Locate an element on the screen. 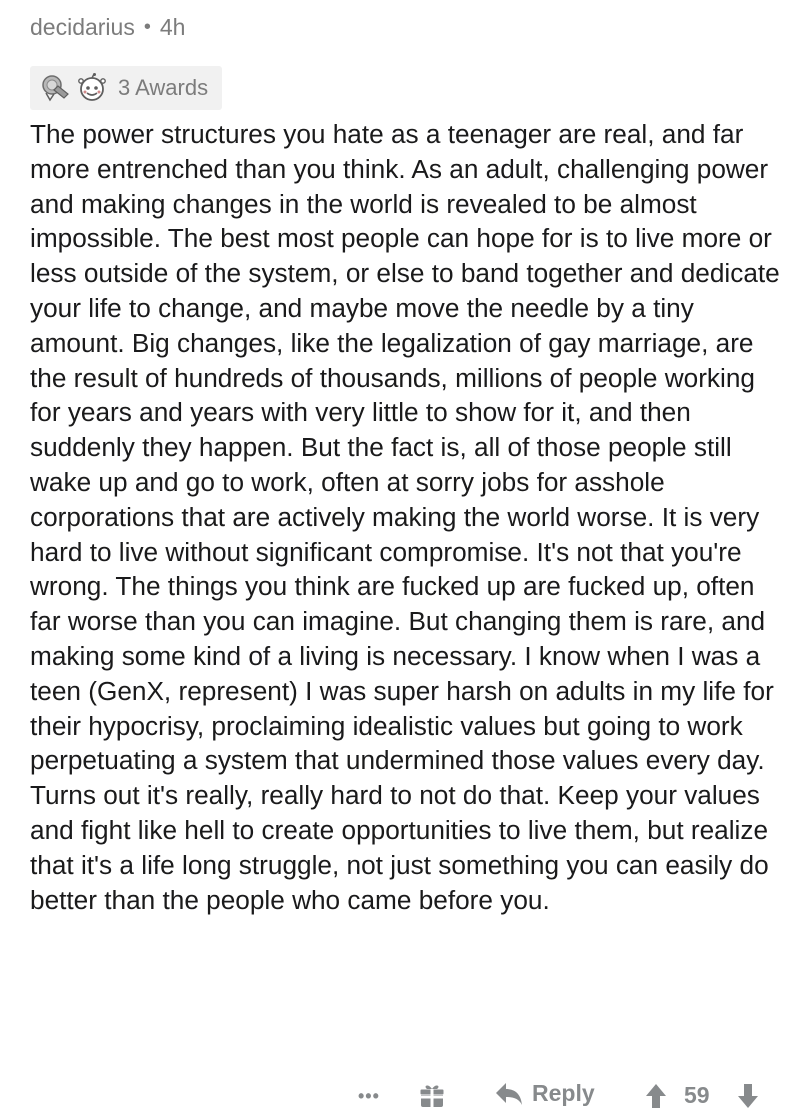 This screenshot has width=800, height=1119. author-name: decidarius is located at coordinates (82, 27).